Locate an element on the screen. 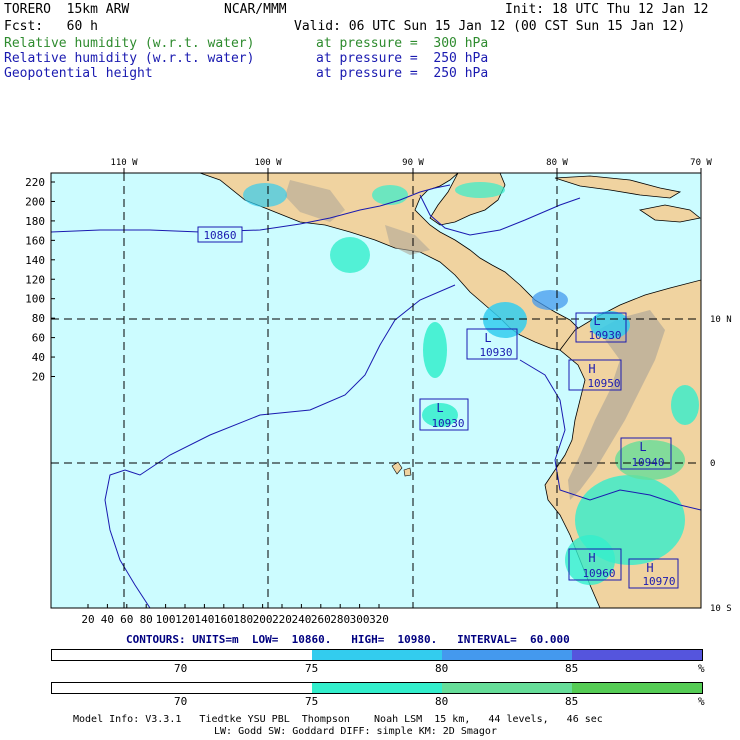 The width and height of the screenshot is (740, 740). center-value: 10960 is located at coordinates (598, 573).